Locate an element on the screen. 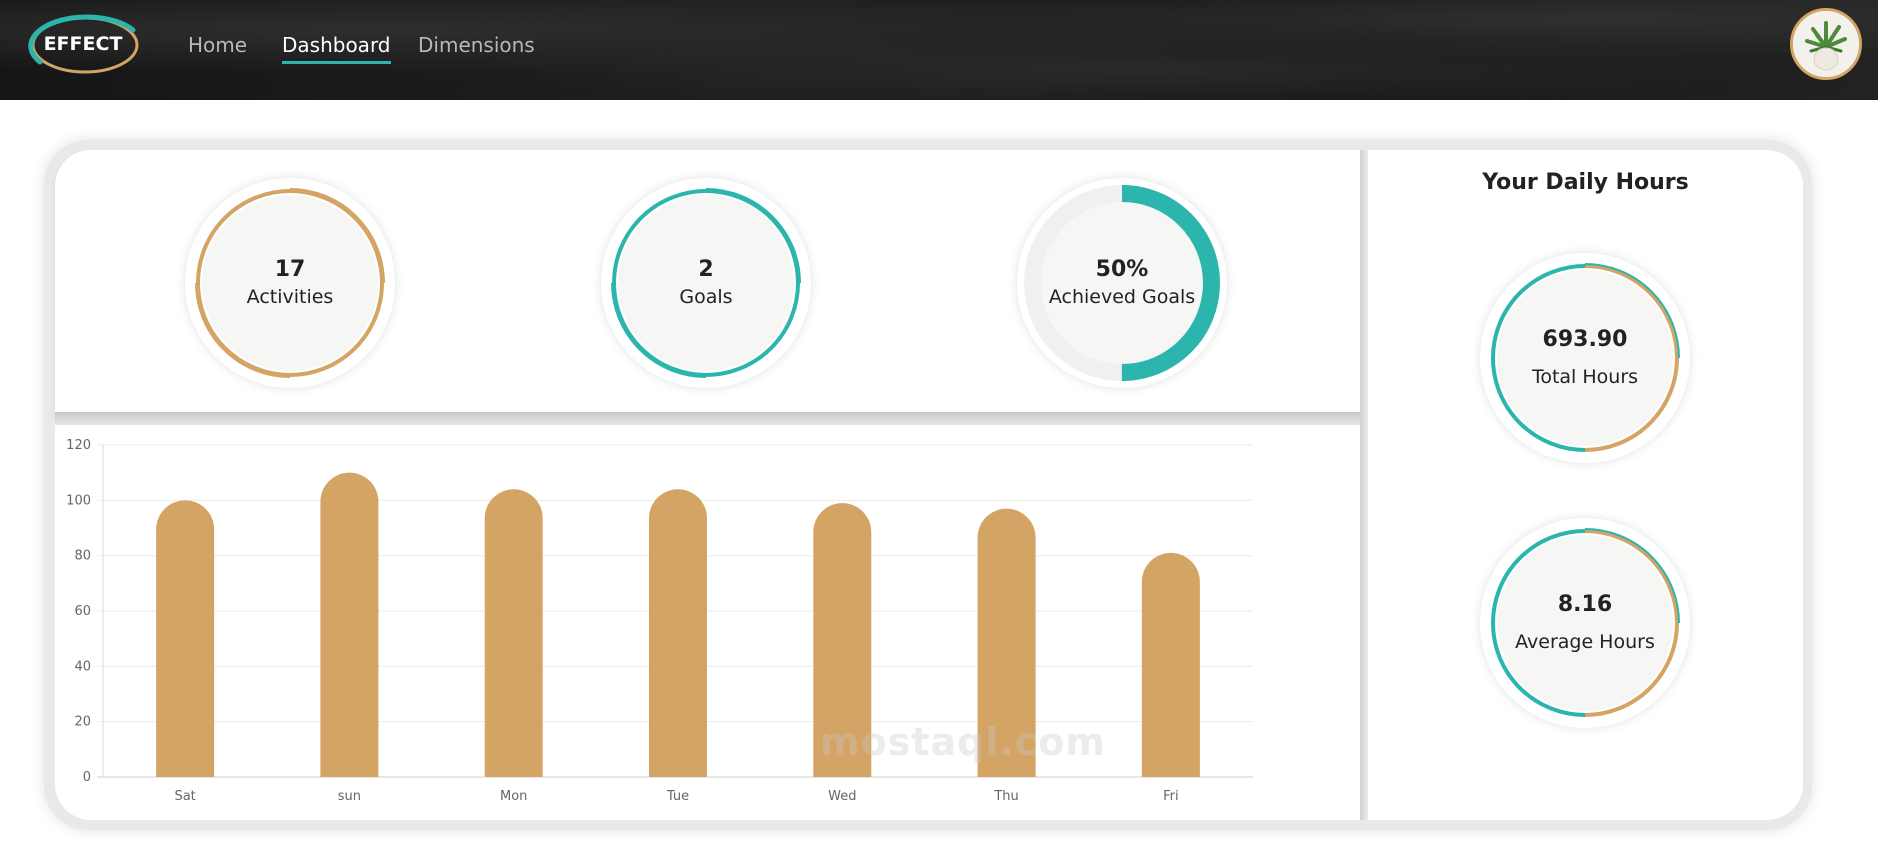 The height and width of the screenshot is (845, 1878). nav-home-link: Home is located at coordinates (217, 47).